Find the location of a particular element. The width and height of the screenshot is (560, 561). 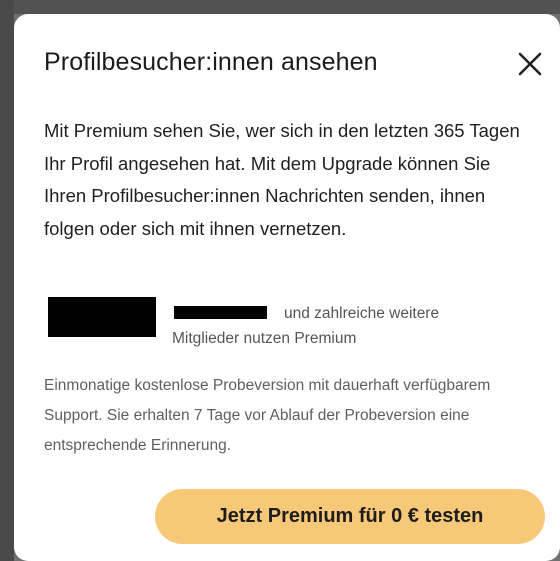

redacted-avatar is located at coordinates (102, 317).